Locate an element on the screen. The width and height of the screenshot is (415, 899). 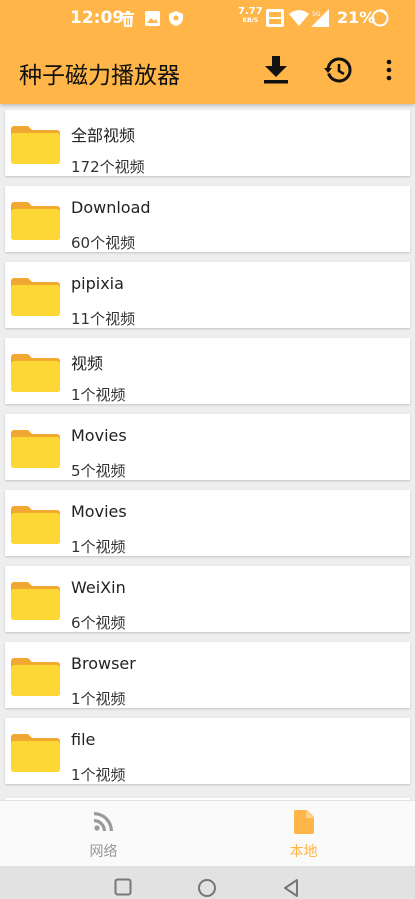
nav-local-tab: 本地 is located at coordinates (303, 834).